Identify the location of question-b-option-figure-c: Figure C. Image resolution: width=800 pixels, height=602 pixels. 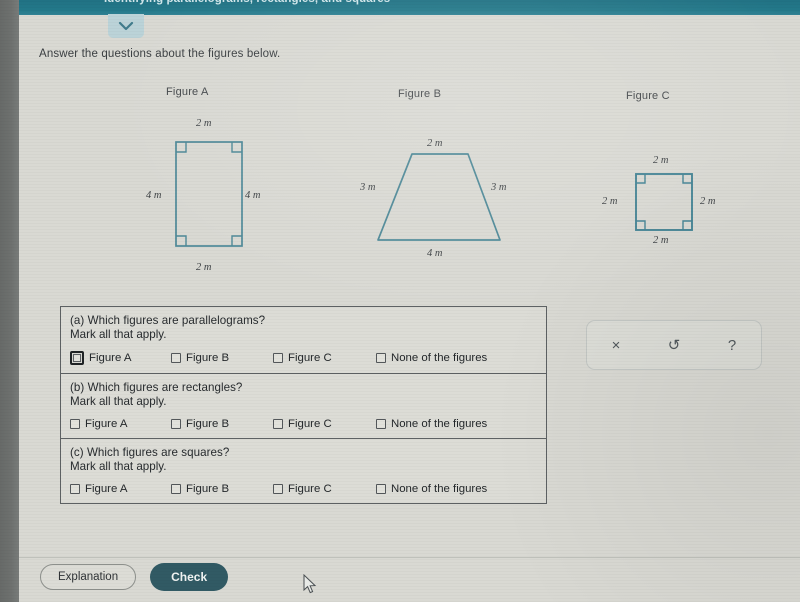
(324, 424).